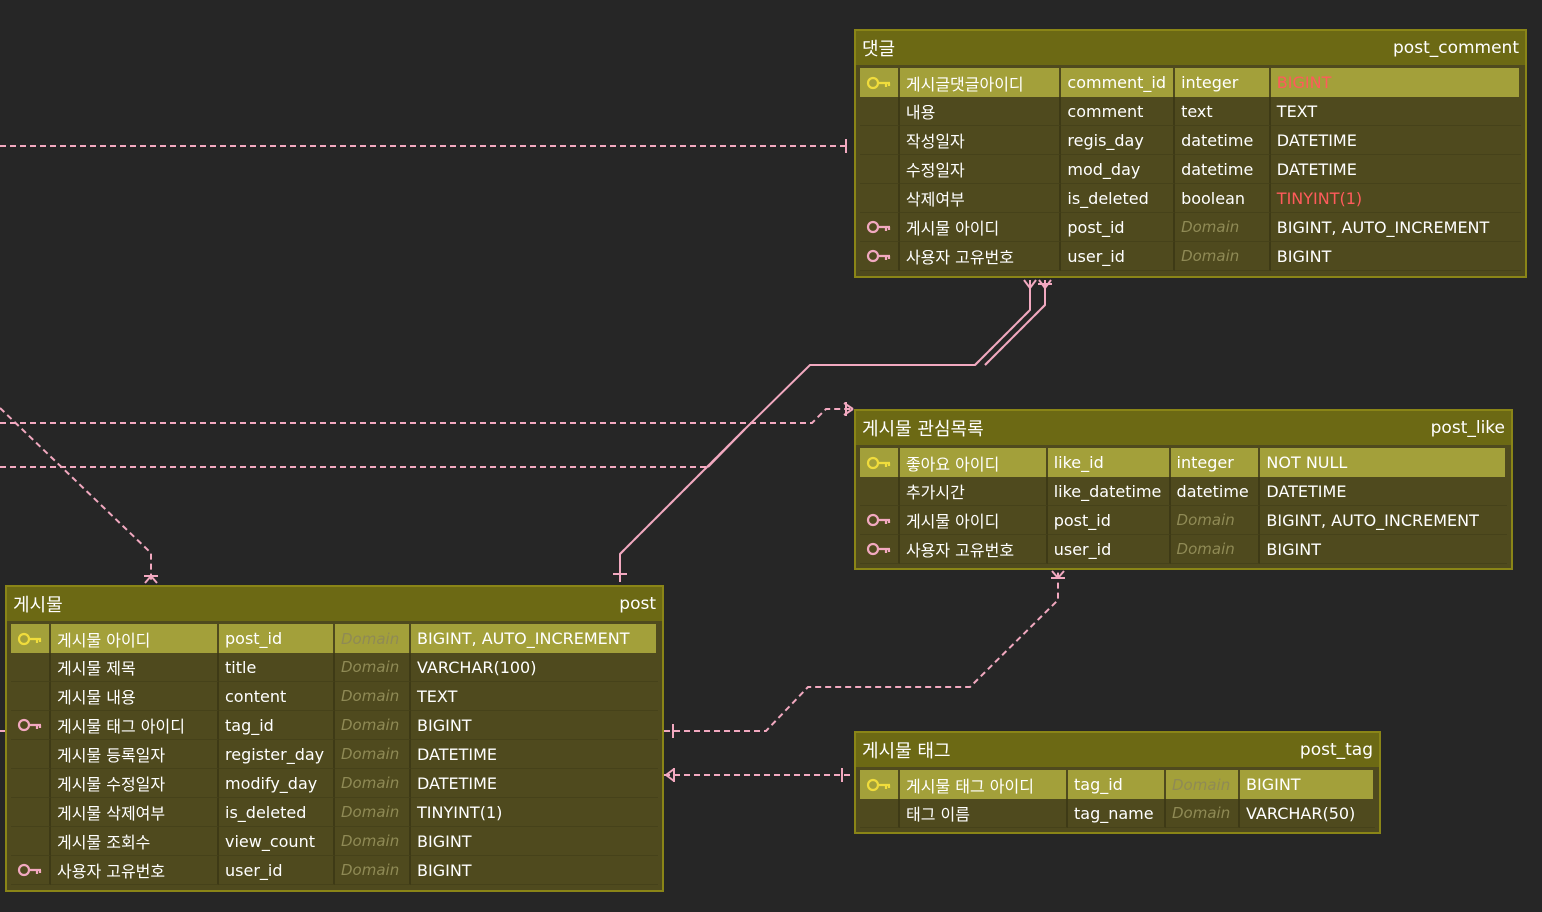 The width and height of the screenshot is (1542, 912). What do you see at coordinates (277, 667) in the screenshot?
I see `column-physical-name: title` at bounding box center [277, 667].